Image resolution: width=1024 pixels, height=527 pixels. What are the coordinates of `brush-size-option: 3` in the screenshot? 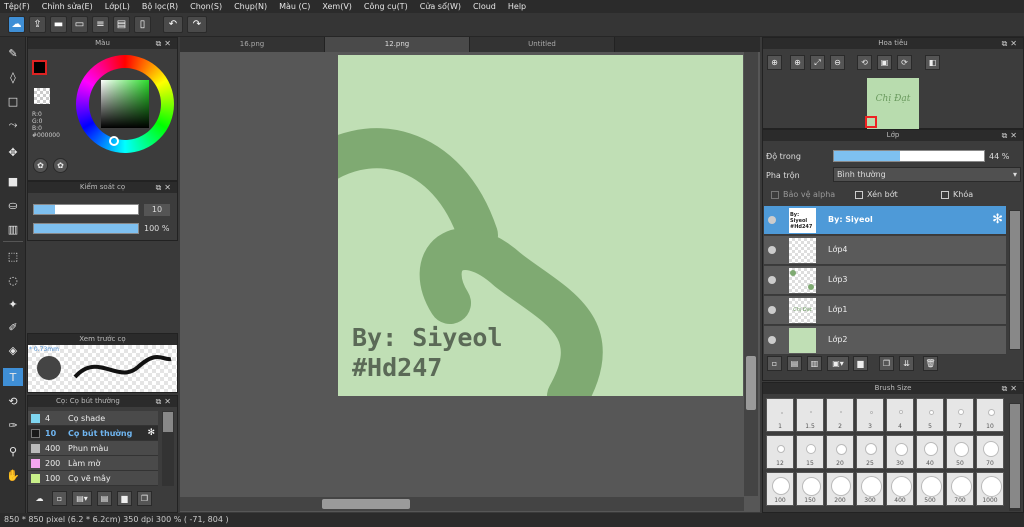 It's located at (870, 415).